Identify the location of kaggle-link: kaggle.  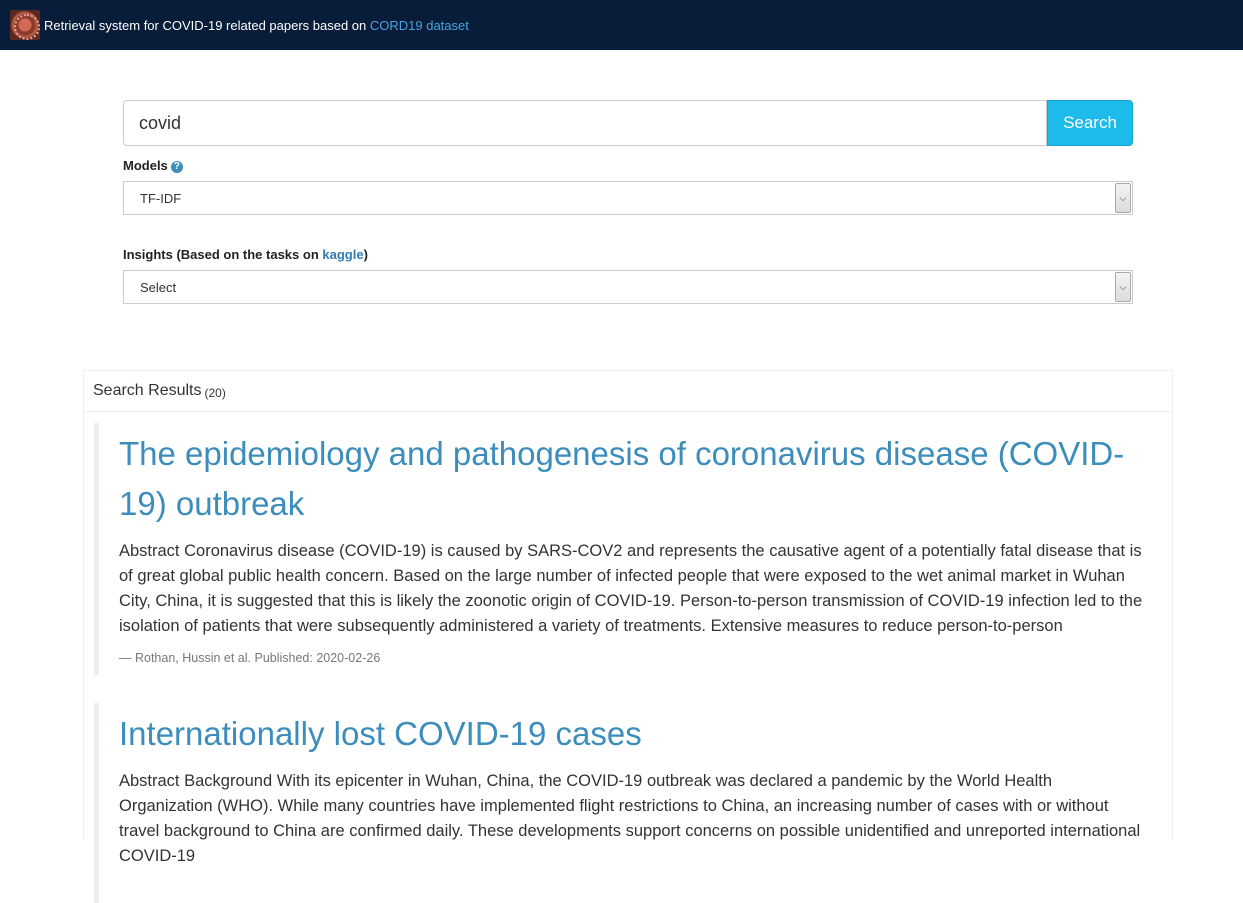
(342, 254).